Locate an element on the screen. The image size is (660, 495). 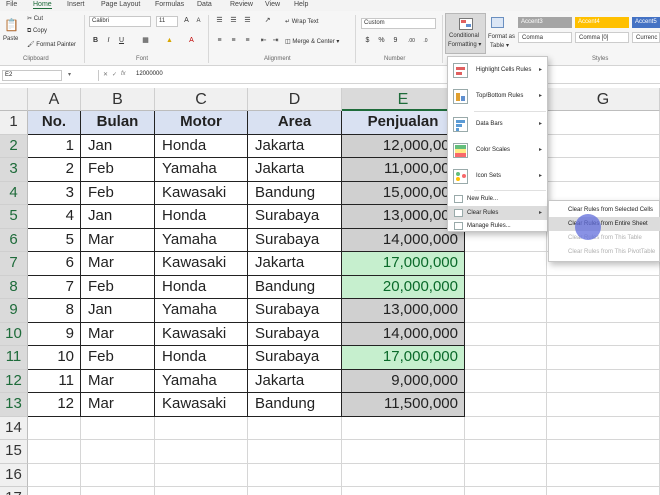
row-header-16: 16 is located at coordinates (14, 475).